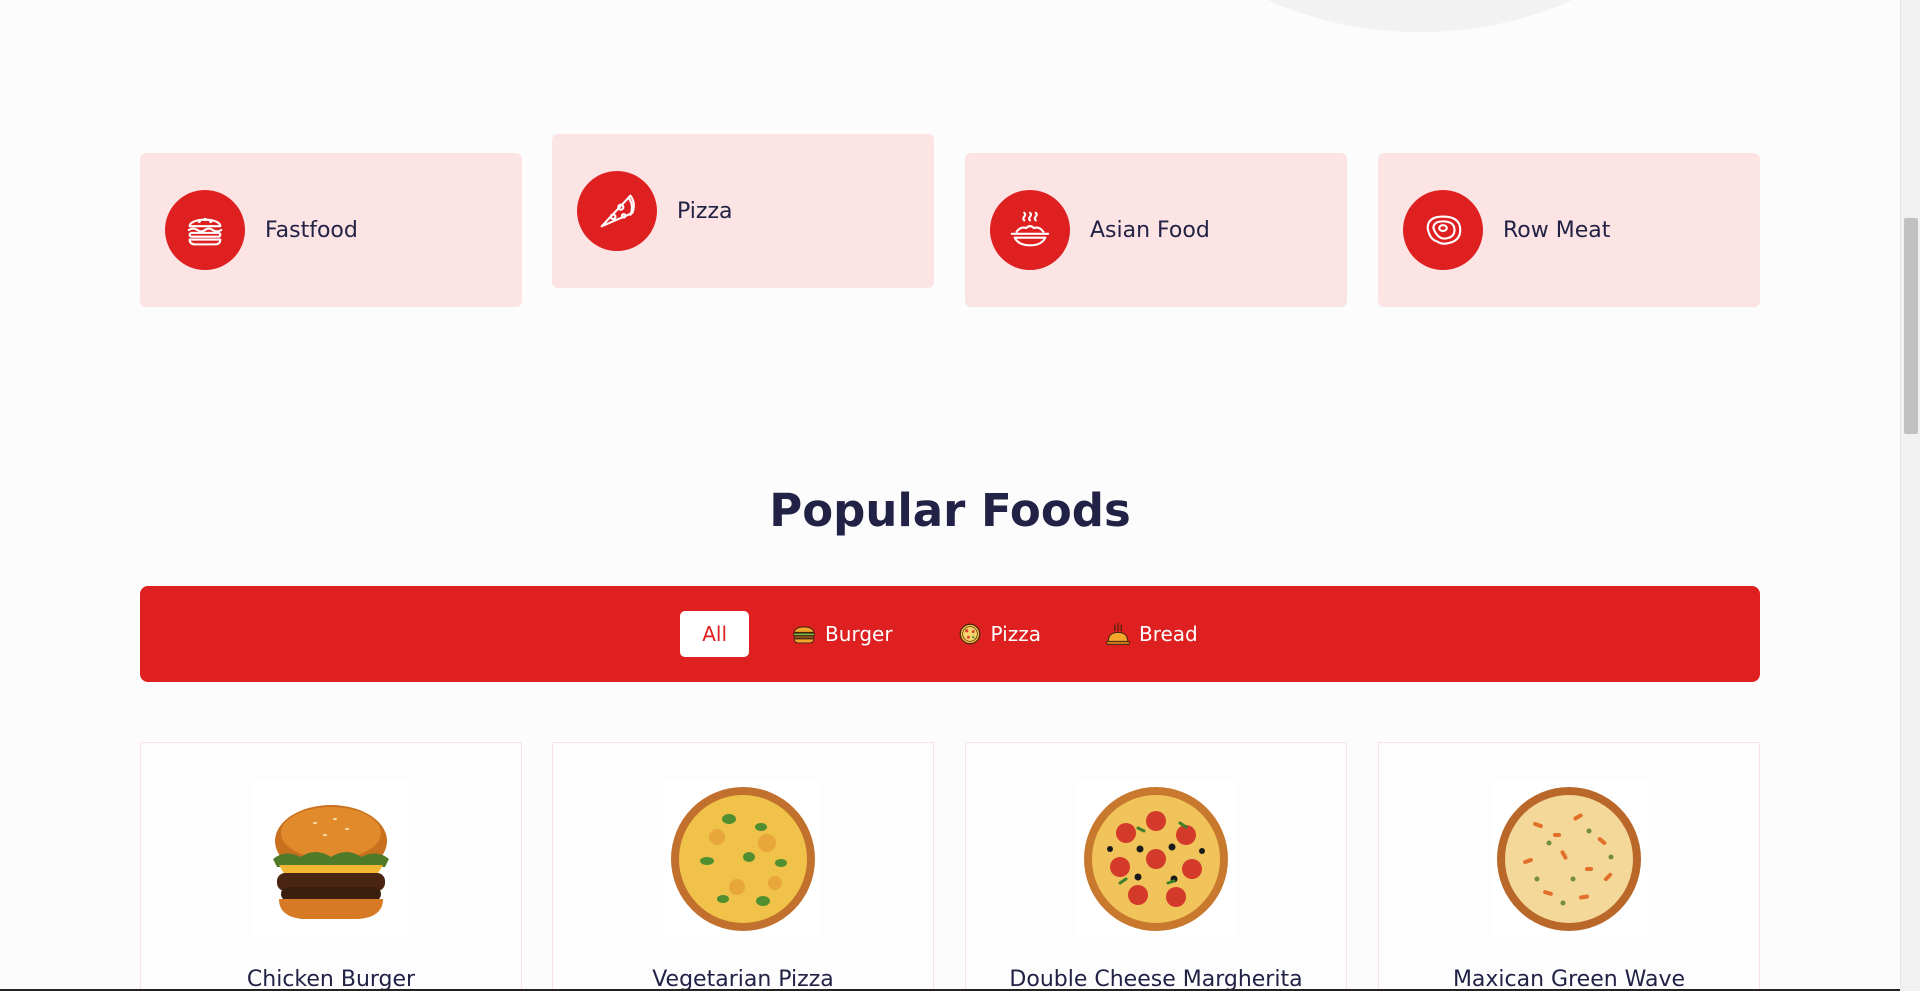 This screenshot has height=991, width=1920. I want to click on category-label: Asian Food, so click(1150, 230).